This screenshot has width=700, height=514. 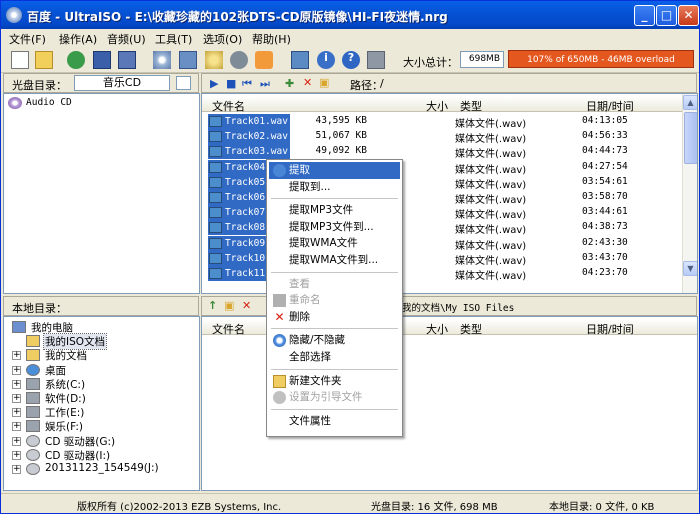 What do you see at coordinates (214, 60) in the screenshot?
I see `compress-icon` at bounding box center [214, 60].